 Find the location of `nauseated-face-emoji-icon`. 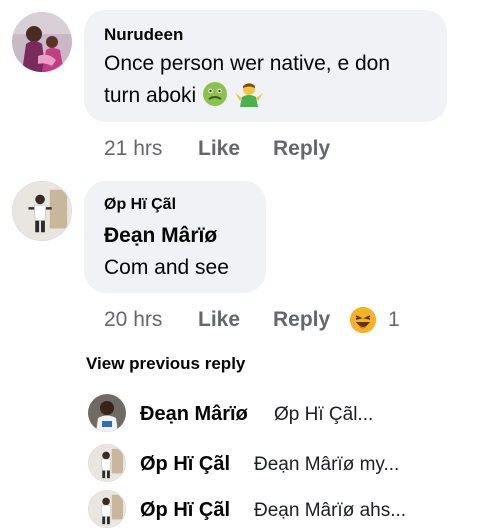

nauseated-face-emoji-icon is located at coordinates (215, 94).